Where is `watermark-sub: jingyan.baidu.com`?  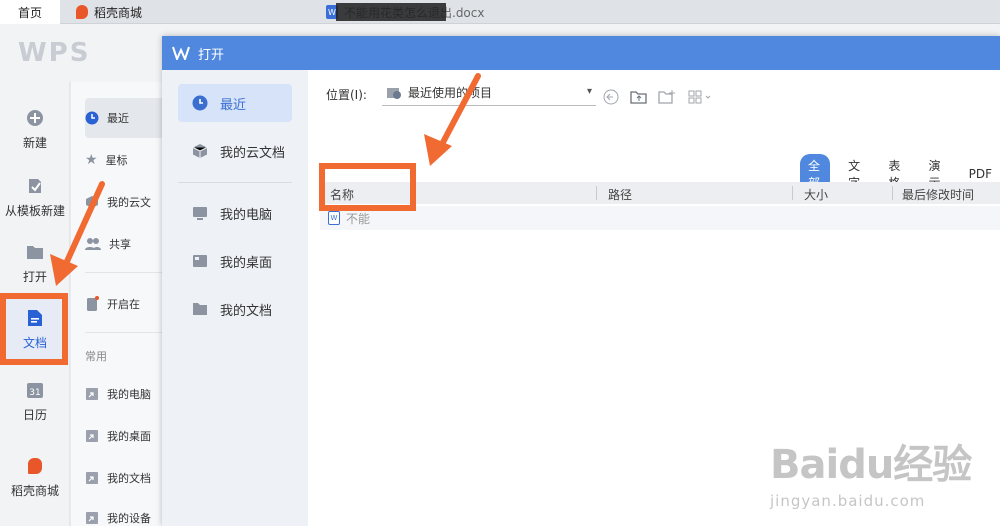
watermark-sub: jingyan.baidu.com is located at coordinates (848, 501).